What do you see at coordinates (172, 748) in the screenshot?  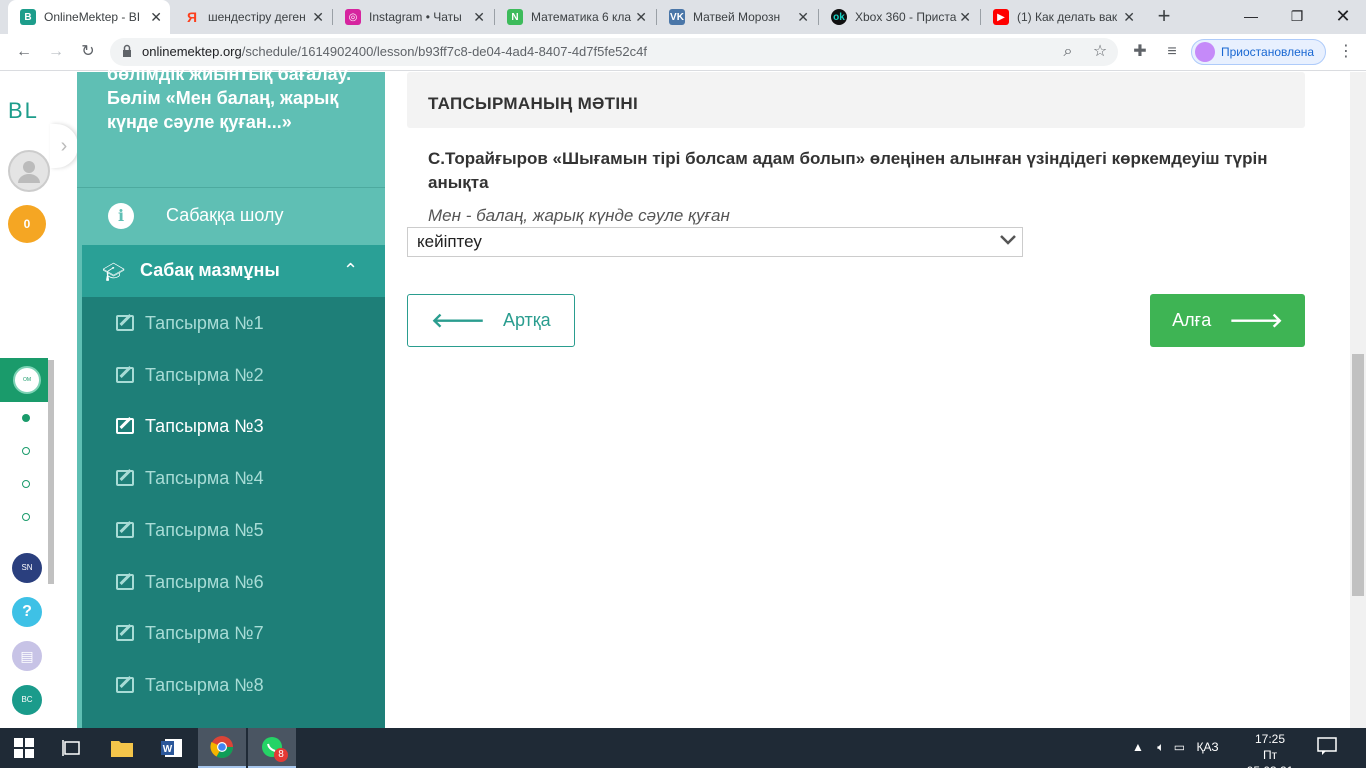 I see `word-icon: W` at bounding box center [172, 748].